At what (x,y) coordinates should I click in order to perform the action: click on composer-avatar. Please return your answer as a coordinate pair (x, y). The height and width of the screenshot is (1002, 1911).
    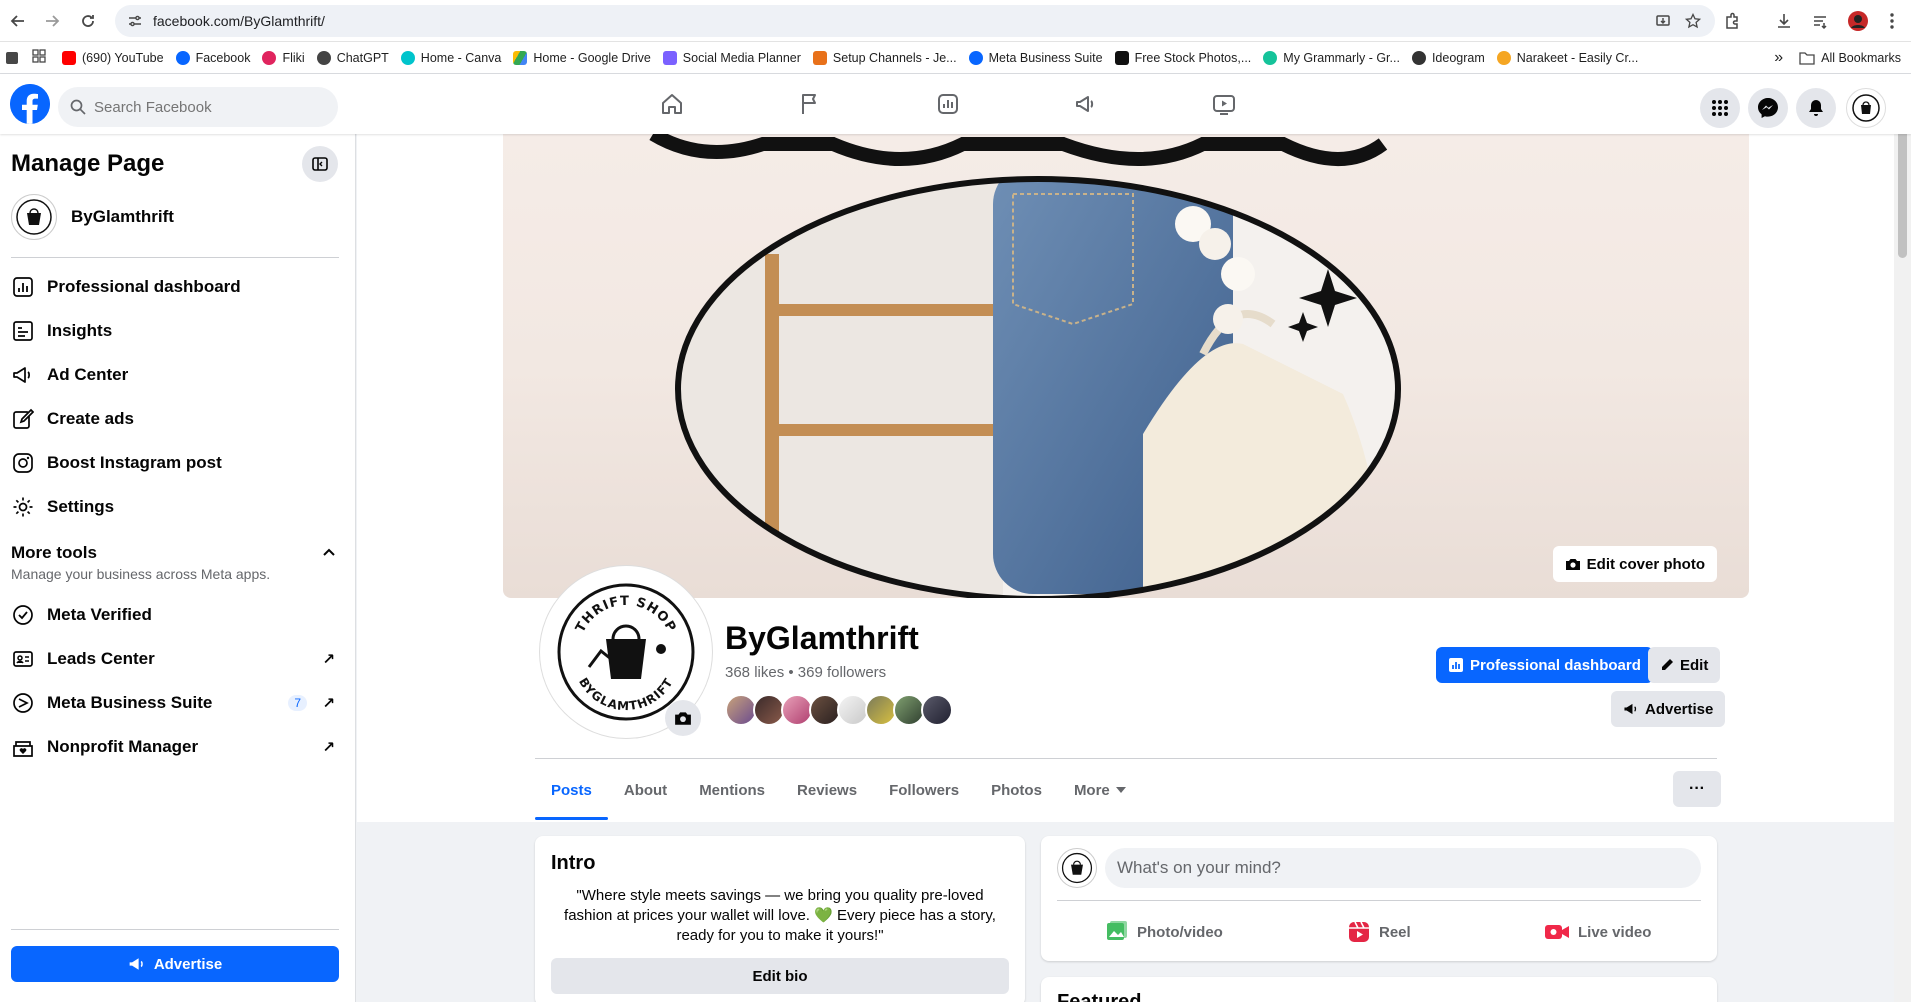
    Looking at the image, I should click on (1077, 868).